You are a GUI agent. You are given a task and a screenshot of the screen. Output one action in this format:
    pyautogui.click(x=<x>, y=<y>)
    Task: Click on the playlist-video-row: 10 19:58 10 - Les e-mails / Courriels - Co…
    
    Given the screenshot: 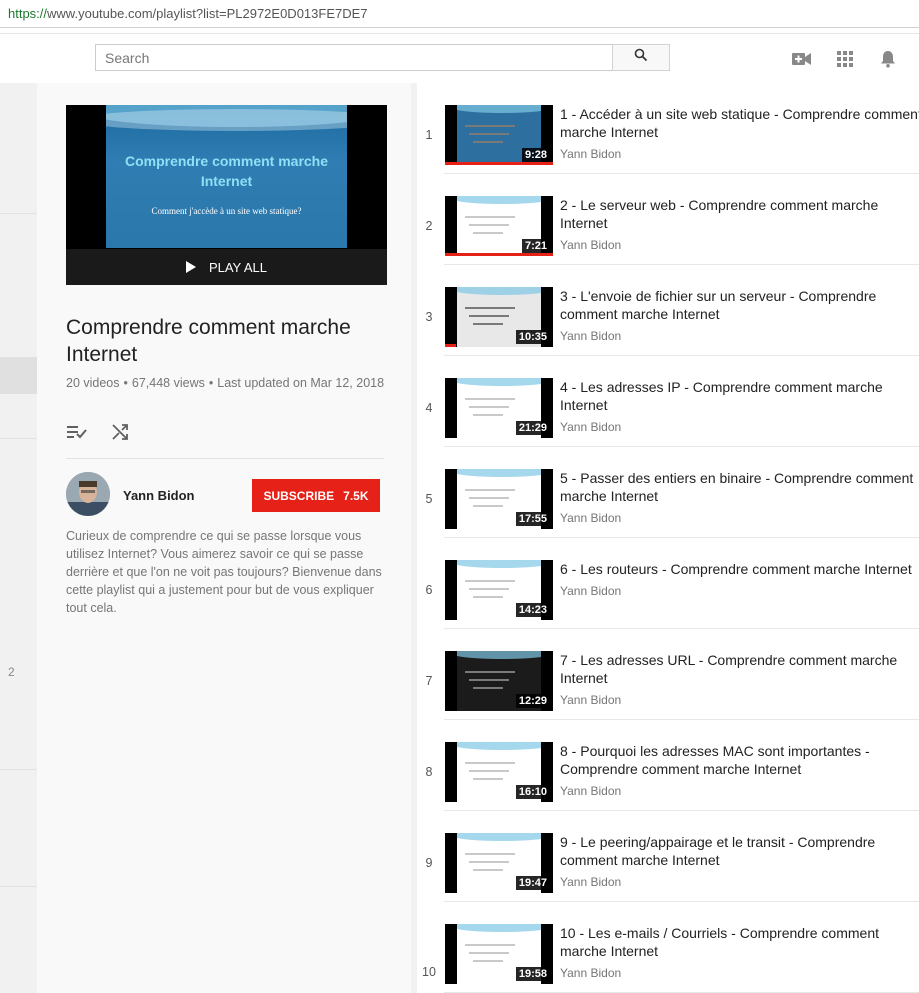 What is the action you would take?
    pyautogui.click(x=668, y=947)
    